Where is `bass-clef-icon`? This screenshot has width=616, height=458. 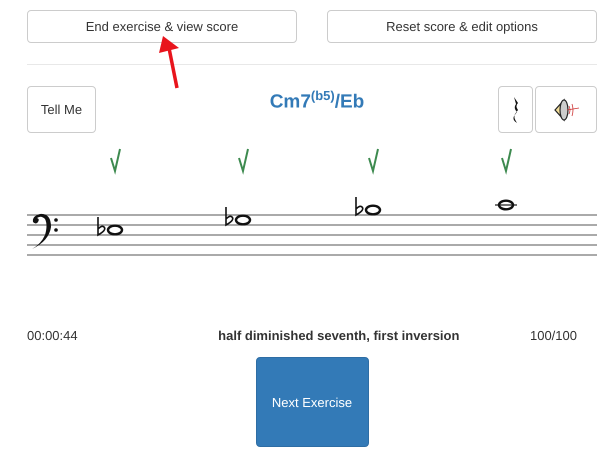
bass-clef-icon is located at coordinates (45, 231).